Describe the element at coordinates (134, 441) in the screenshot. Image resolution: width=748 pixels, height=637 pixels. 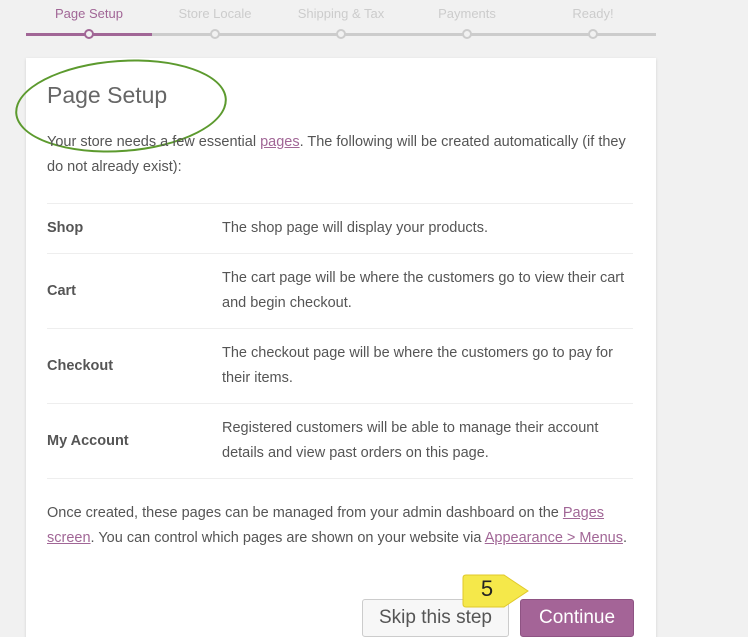
I see `page-name: My Account` at that location.